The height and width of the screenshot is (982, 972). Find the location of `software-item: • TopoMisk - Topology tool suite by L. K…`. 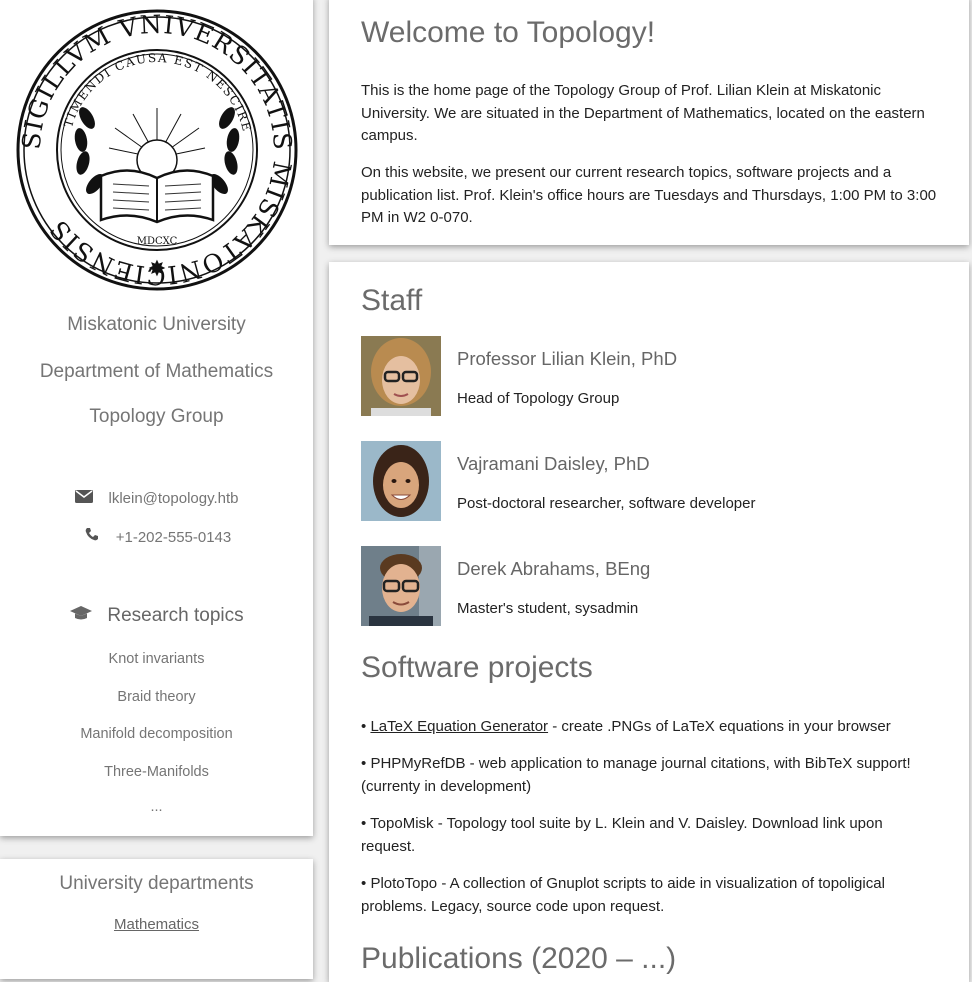

software-item: • TopoMisk - Topology tool suite by L. K… is located at coordinates (648, 835).